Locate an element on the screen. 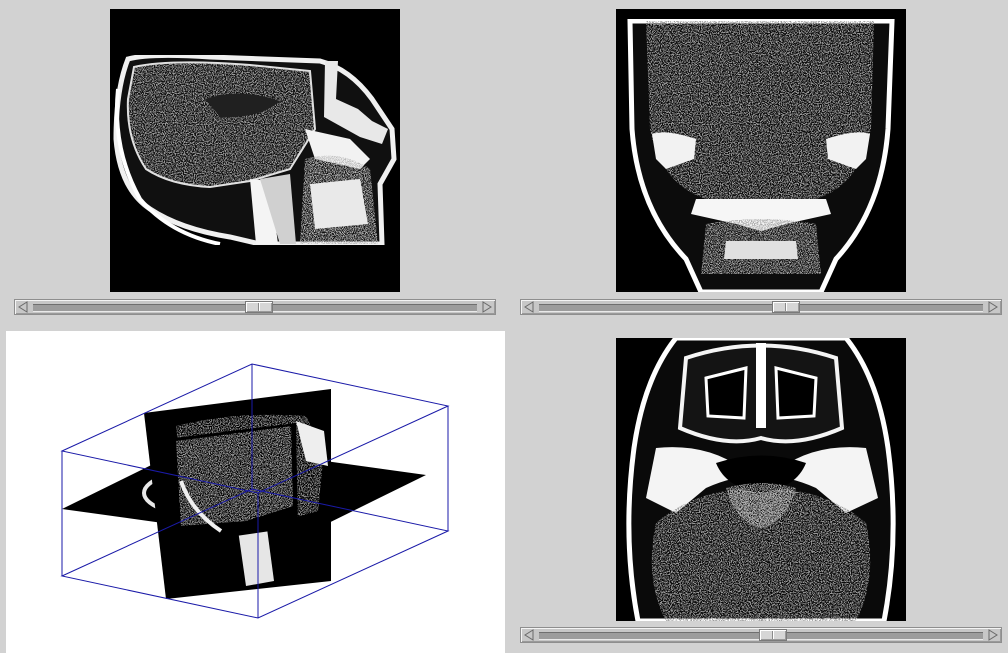 Image resolution: width=1008 pixels, height=653 pixels. axial-slice-scrollbar is located at coordinates (761, 635).